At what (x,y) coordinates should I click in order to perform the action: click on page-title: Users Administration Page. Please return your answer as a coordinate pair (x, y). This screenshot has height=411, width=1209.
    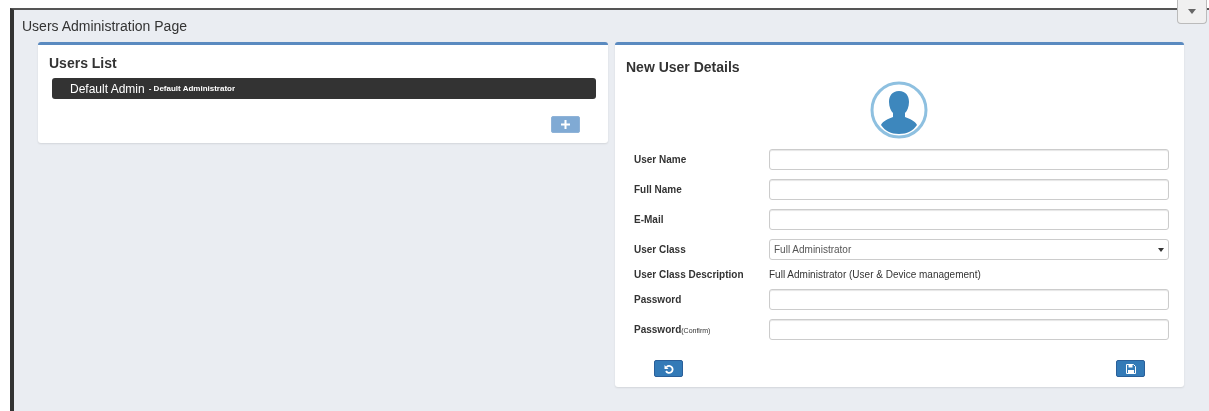
    Looking at the image, I should click on (105, 26).